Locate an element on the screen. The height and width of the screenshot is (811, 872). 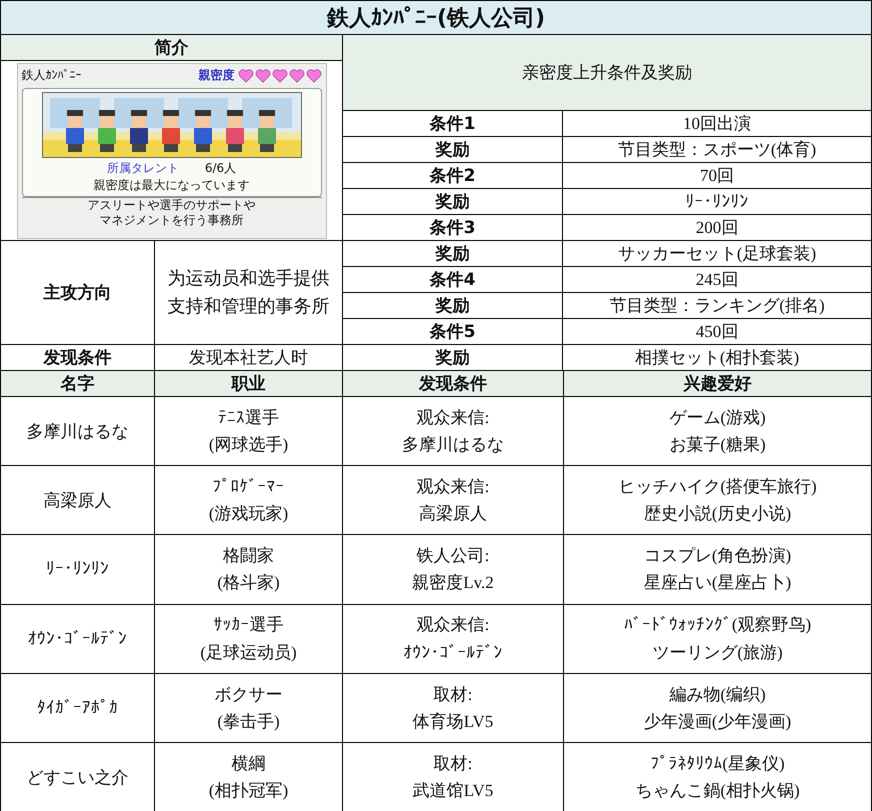
talent-count: 6/6人 is located at coordinates (220, 168).